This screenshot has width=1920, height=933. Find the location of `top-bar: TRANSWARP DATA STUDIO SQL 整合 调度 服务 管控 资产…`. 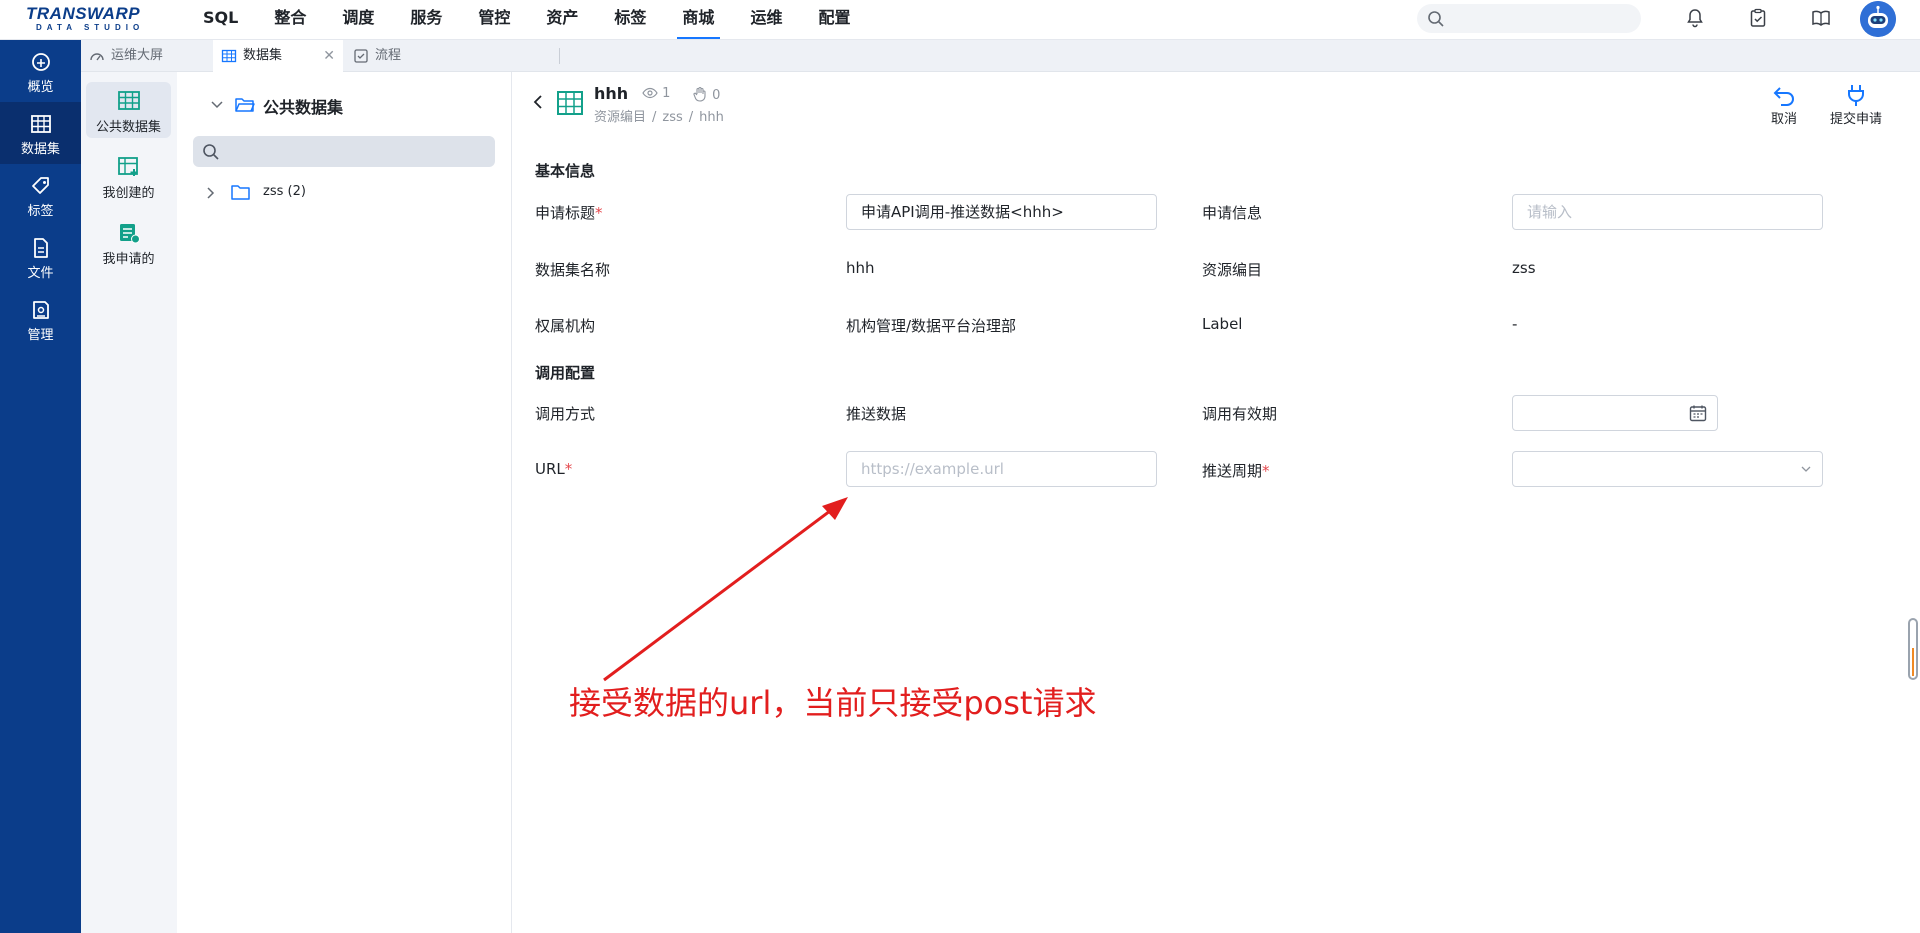

top-bar: TRANSWARP DATA STUDIO SQL 整合 调度 服务 管控 资产… is located at coordinates (960, 20).